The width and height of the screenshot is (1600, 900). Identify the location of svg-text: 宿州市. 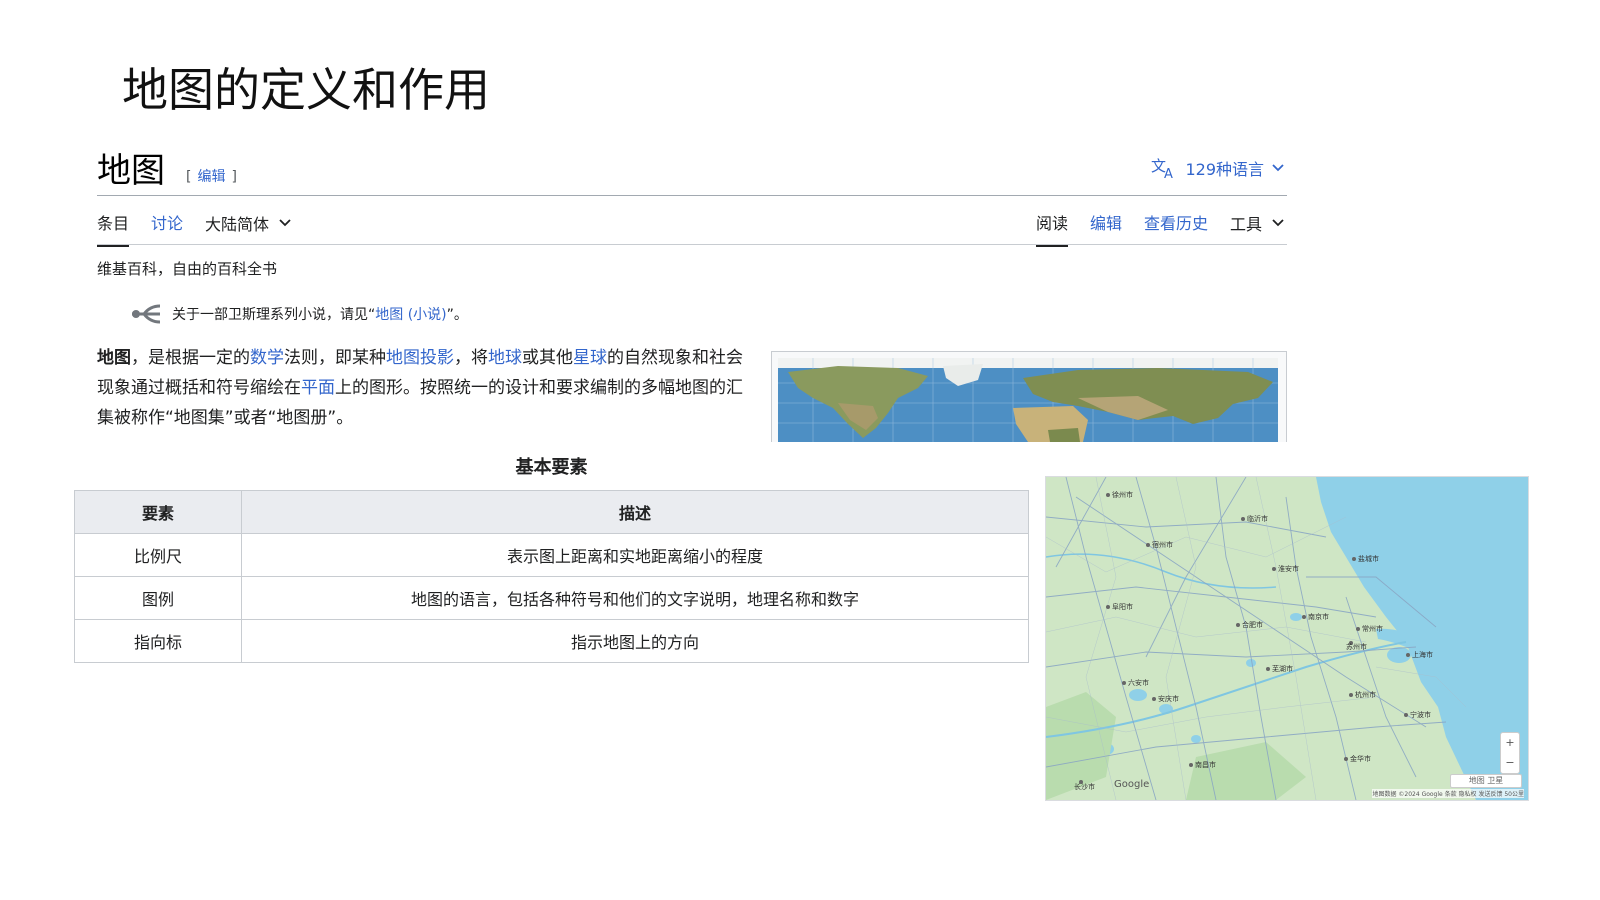
(1162, 544).